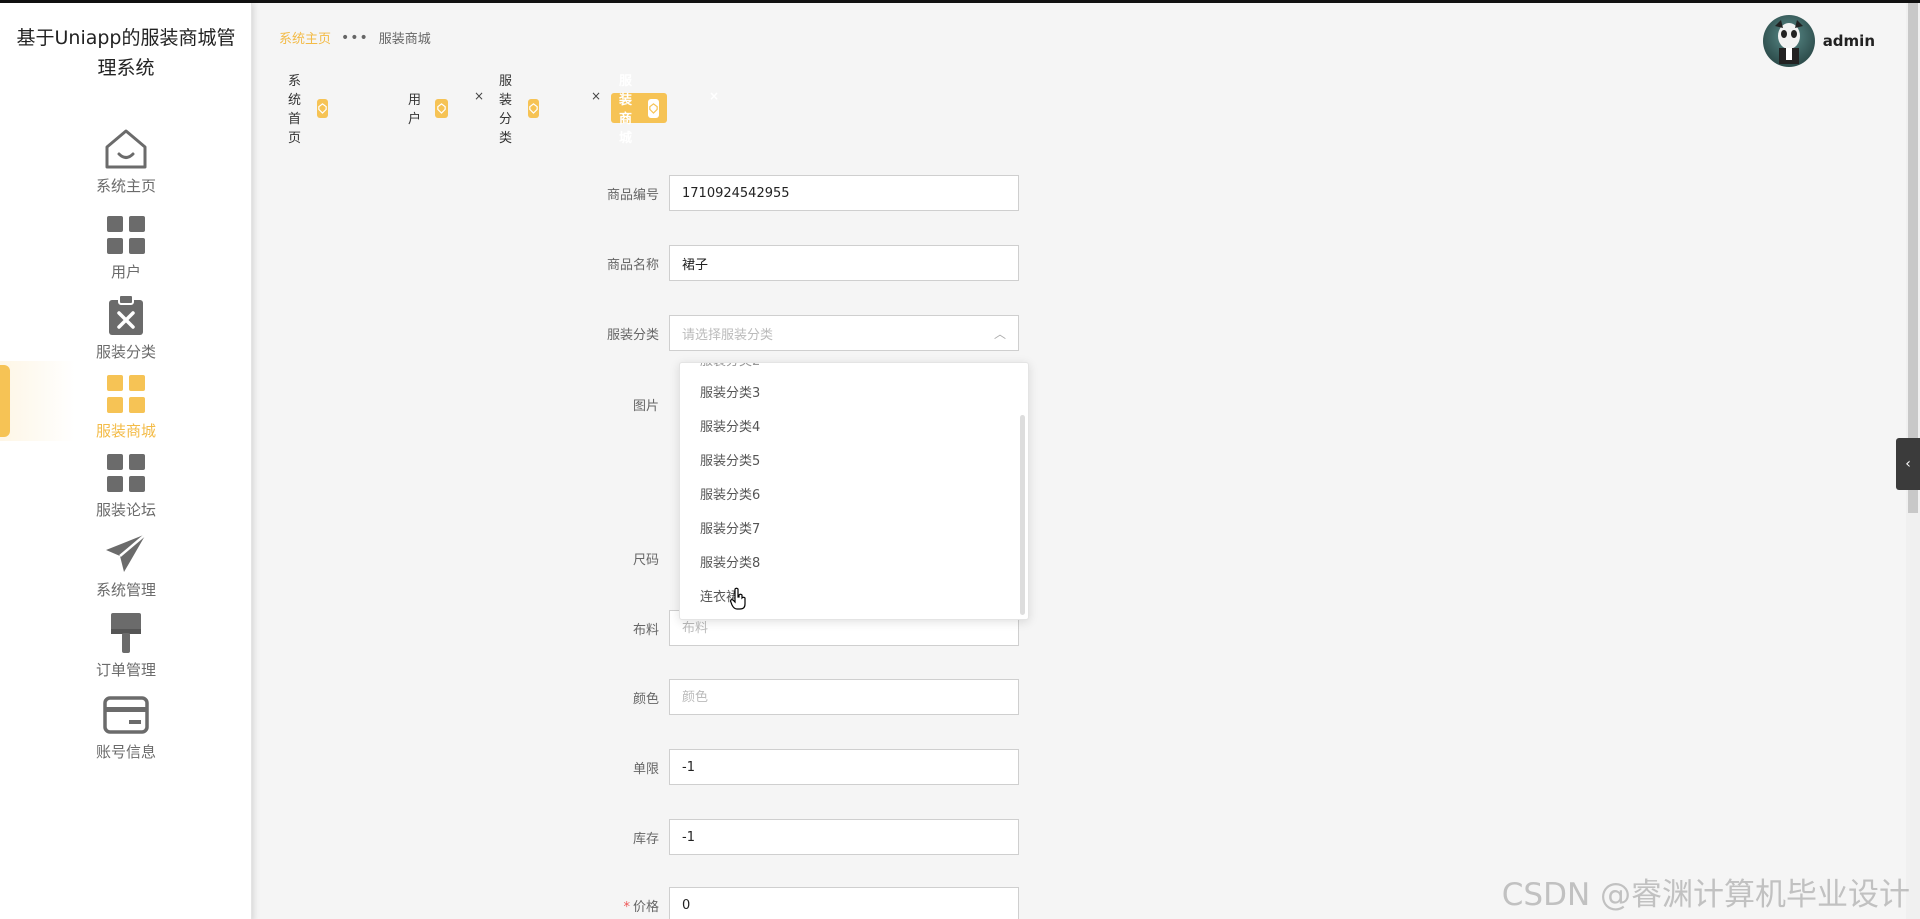 This screenshot has width=1920, height=919. Describe the element at coordinates (506, 110) in the screenshot. I see `tab-label: 服装分类` at that location.